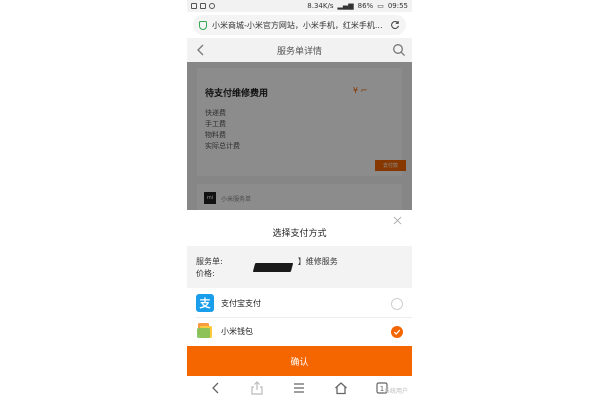 The width and height of the screenshot is (600, 400). I want to click on browser-bottom-nav: 1 系统用户, so click(299, 388).